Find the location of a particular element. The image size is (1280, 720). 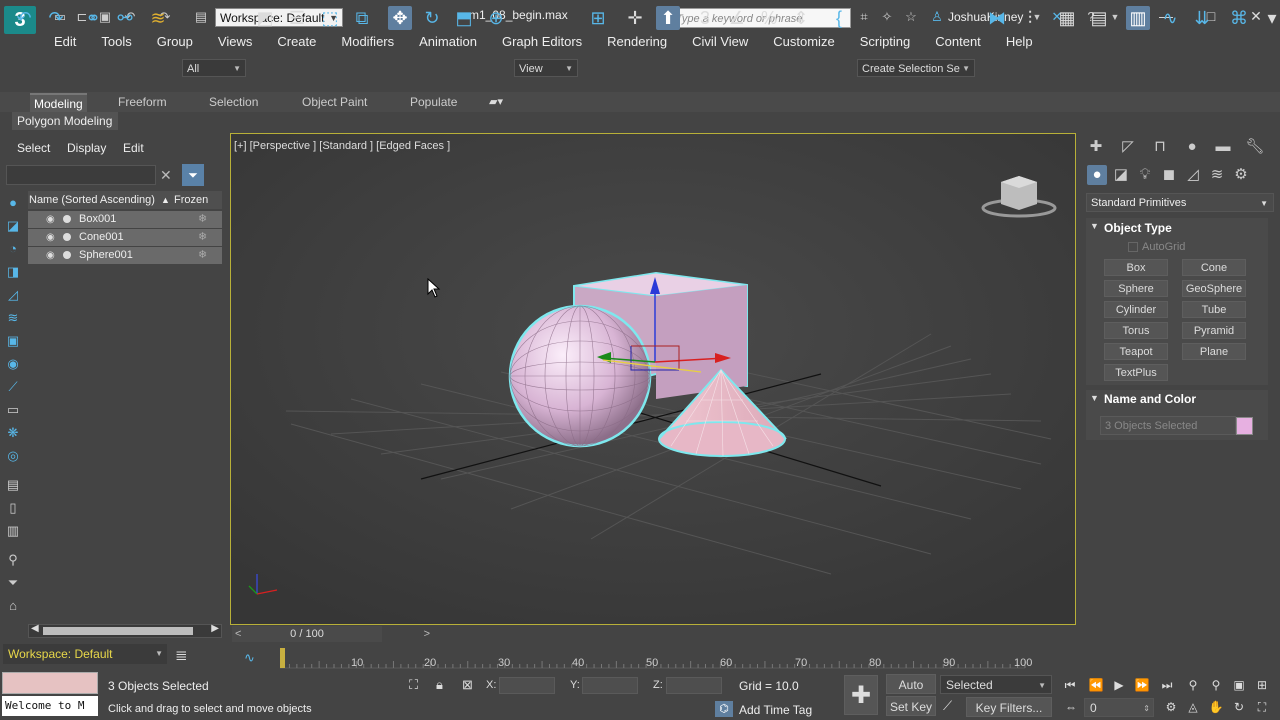

toggle-ribbon-icon: ▤ is located at coordinates (1099, 18).